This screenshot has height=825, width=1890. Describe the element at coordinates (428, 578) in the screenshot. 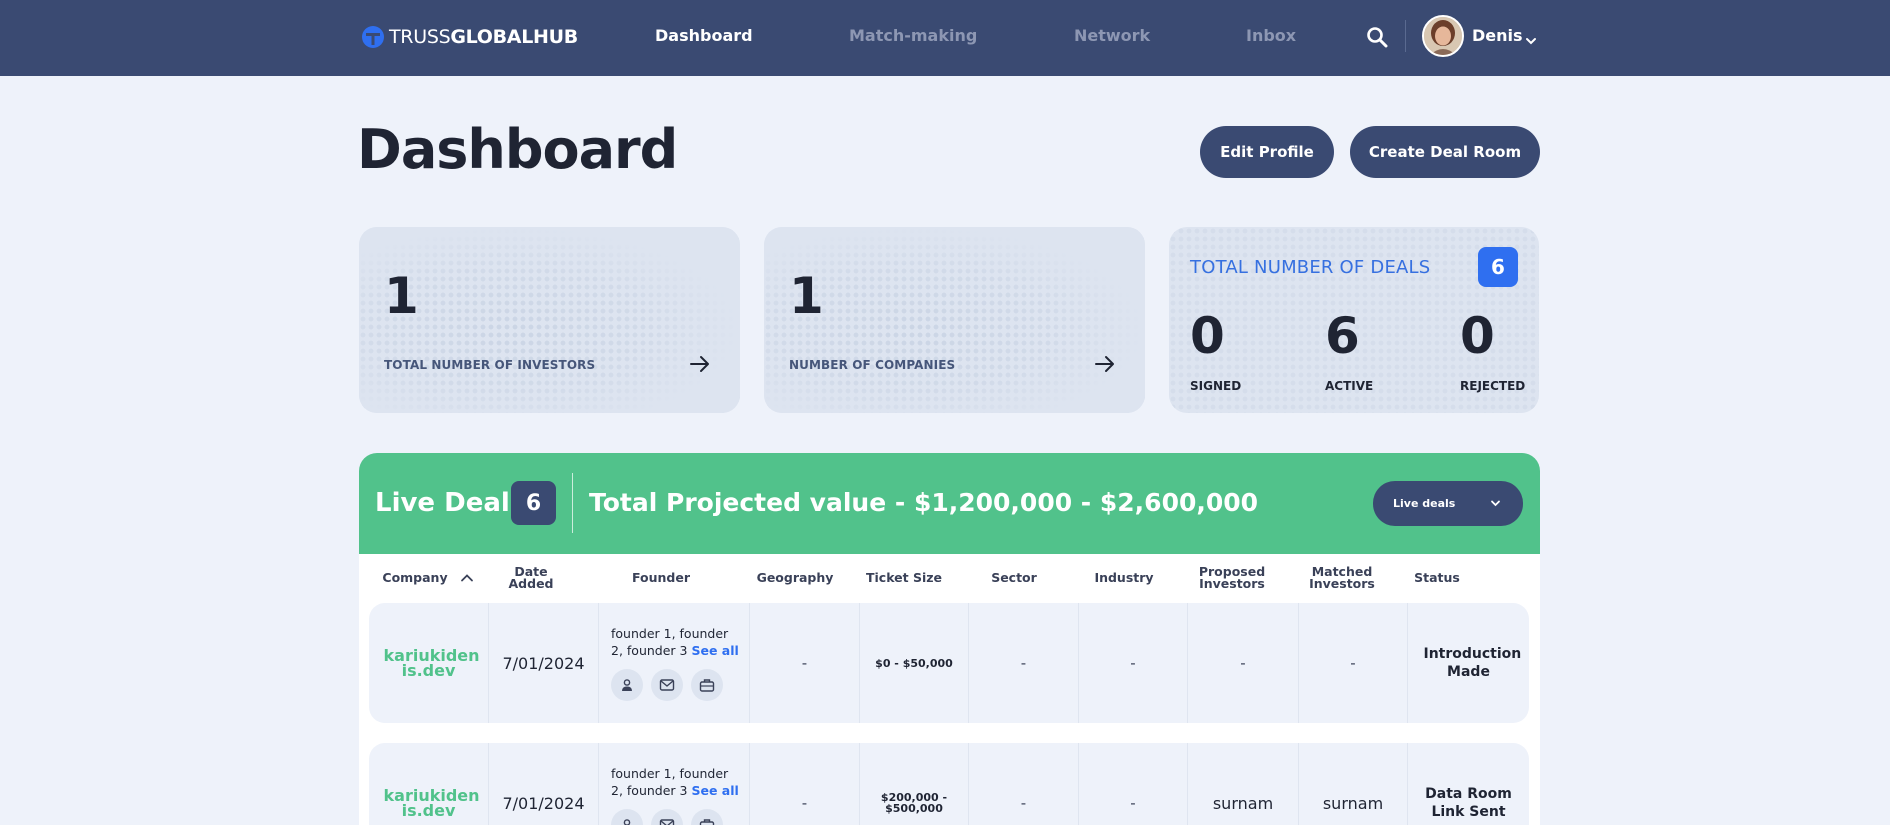

I see `column-header-company: Company` at that location.